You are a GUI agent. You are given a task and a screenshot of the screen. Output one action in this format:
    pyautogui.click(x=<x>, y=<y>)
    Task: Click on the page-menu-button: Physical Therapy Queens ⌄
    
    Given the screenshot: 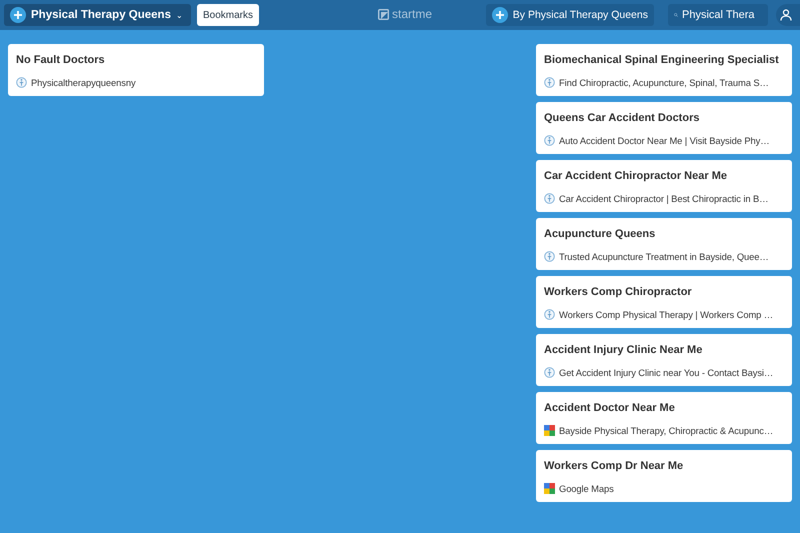 What is the action you would take?
    pyautogui.click(x=97, y=15)
    